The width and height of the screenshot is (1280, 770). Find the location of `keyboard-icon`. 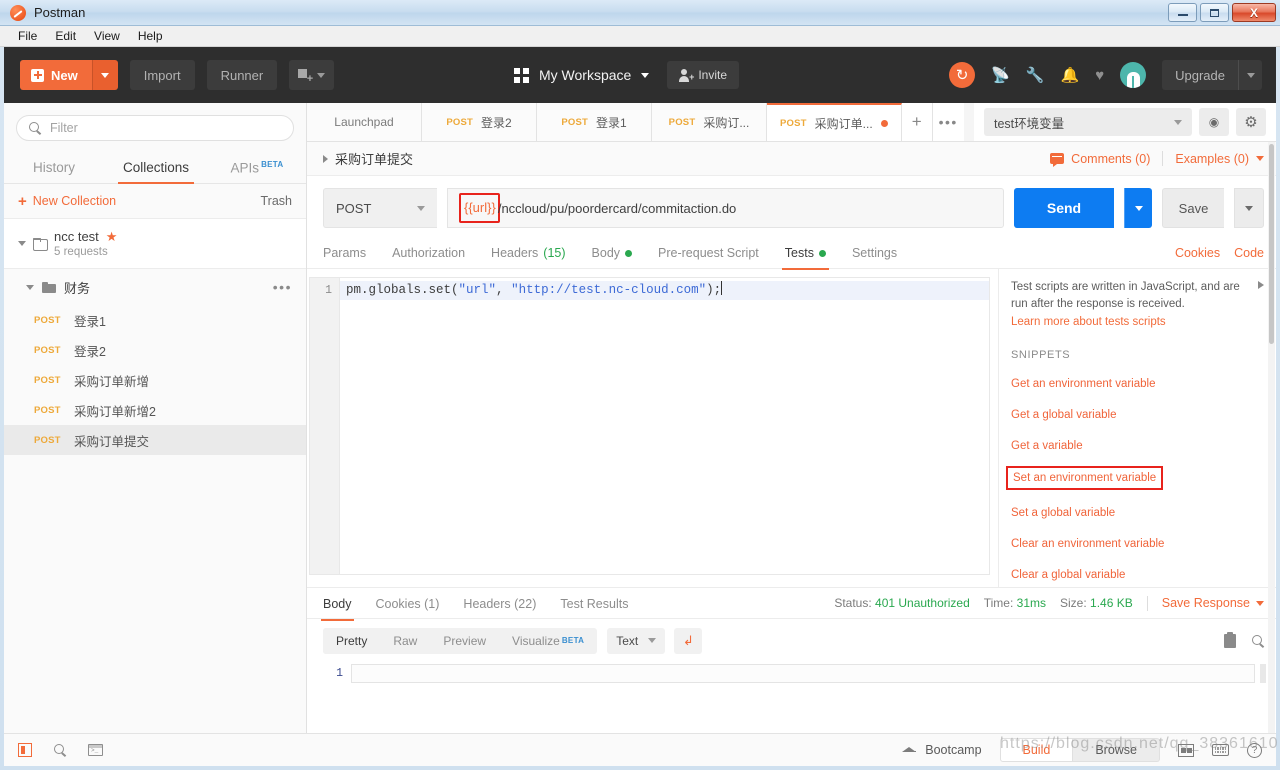

keyboard-icon is located at coordinates (1220, 750).